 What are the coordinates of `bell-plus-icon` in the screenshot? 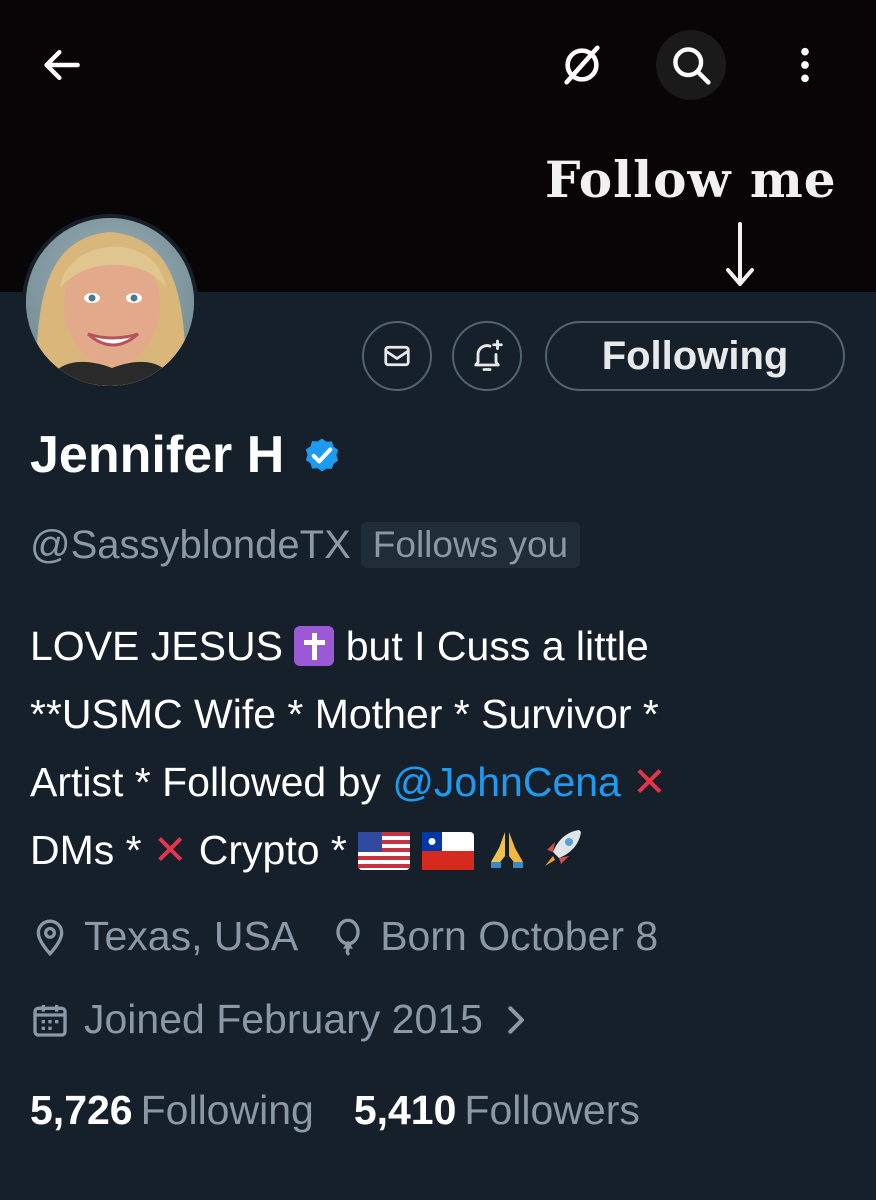 It's located at (488, 355).